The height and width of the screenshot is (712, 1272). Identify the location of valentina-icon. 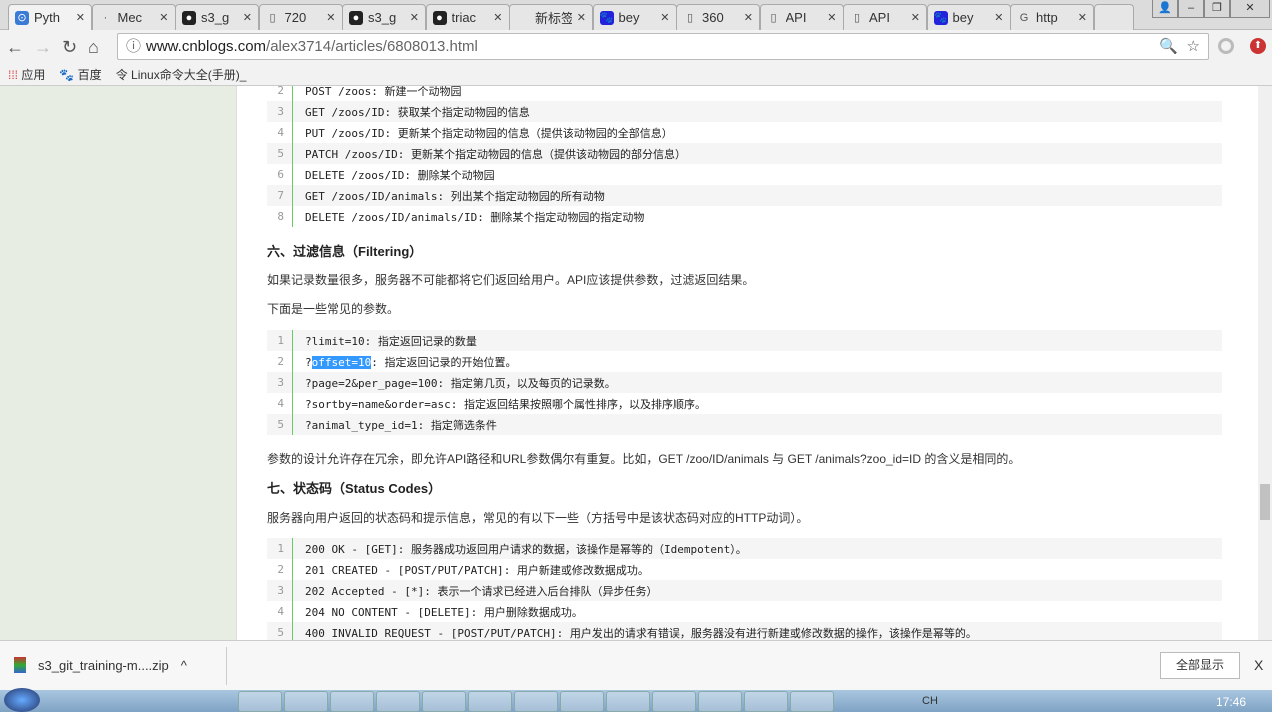
(674, 701).